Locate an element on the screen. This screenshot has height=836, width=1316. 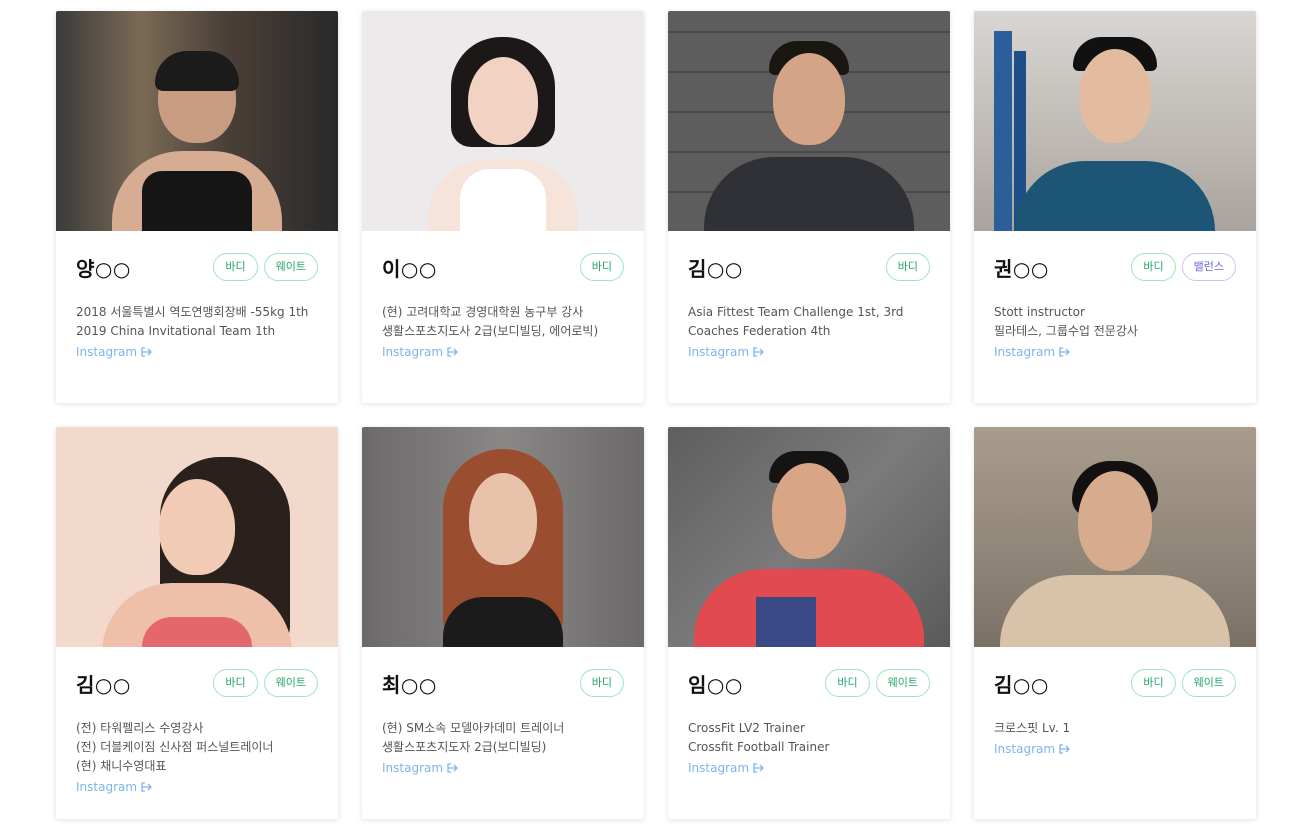
trainer-name: 양○○ is located at coordinates (103, 268).